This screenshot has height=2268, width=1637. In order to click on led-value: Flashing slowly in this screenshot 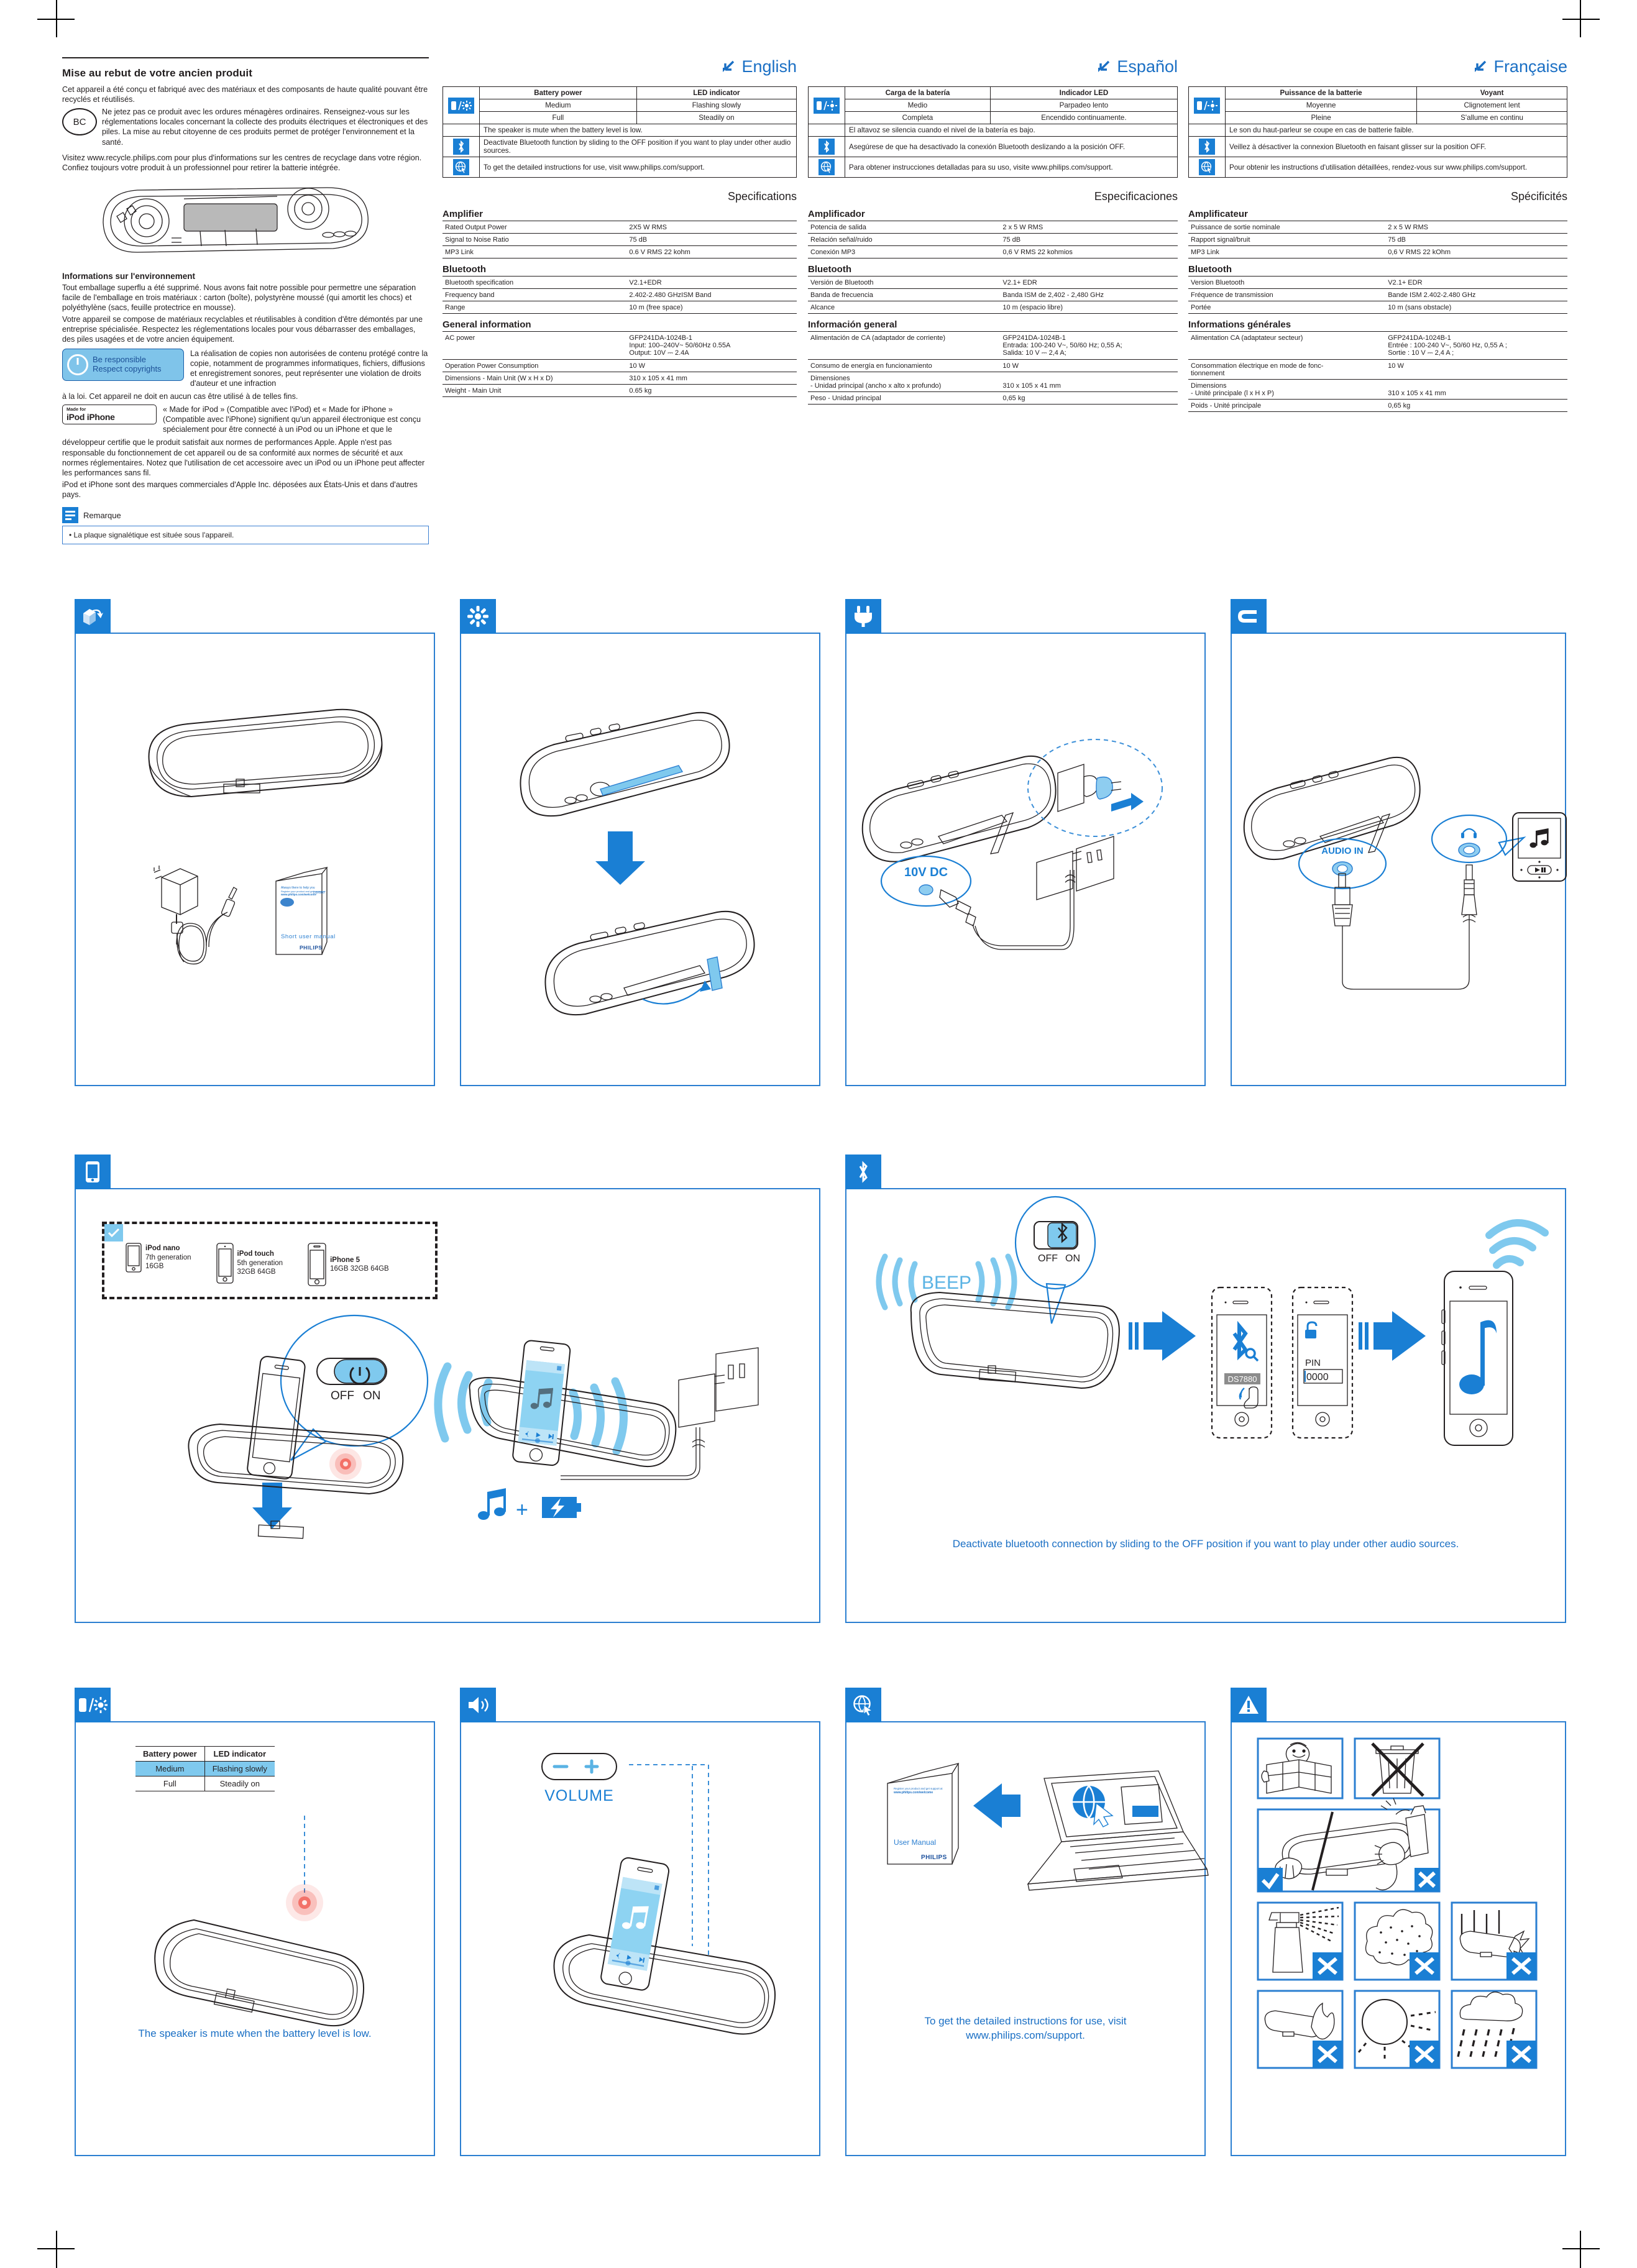, I will do `click(717, 106)`.